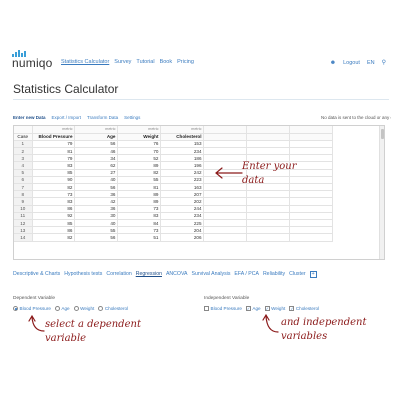 This screenshot has height=400, width=400. Describe the element at coordinates (381, 192) in the screenshot. I see `grid-scrollbar` at that location.